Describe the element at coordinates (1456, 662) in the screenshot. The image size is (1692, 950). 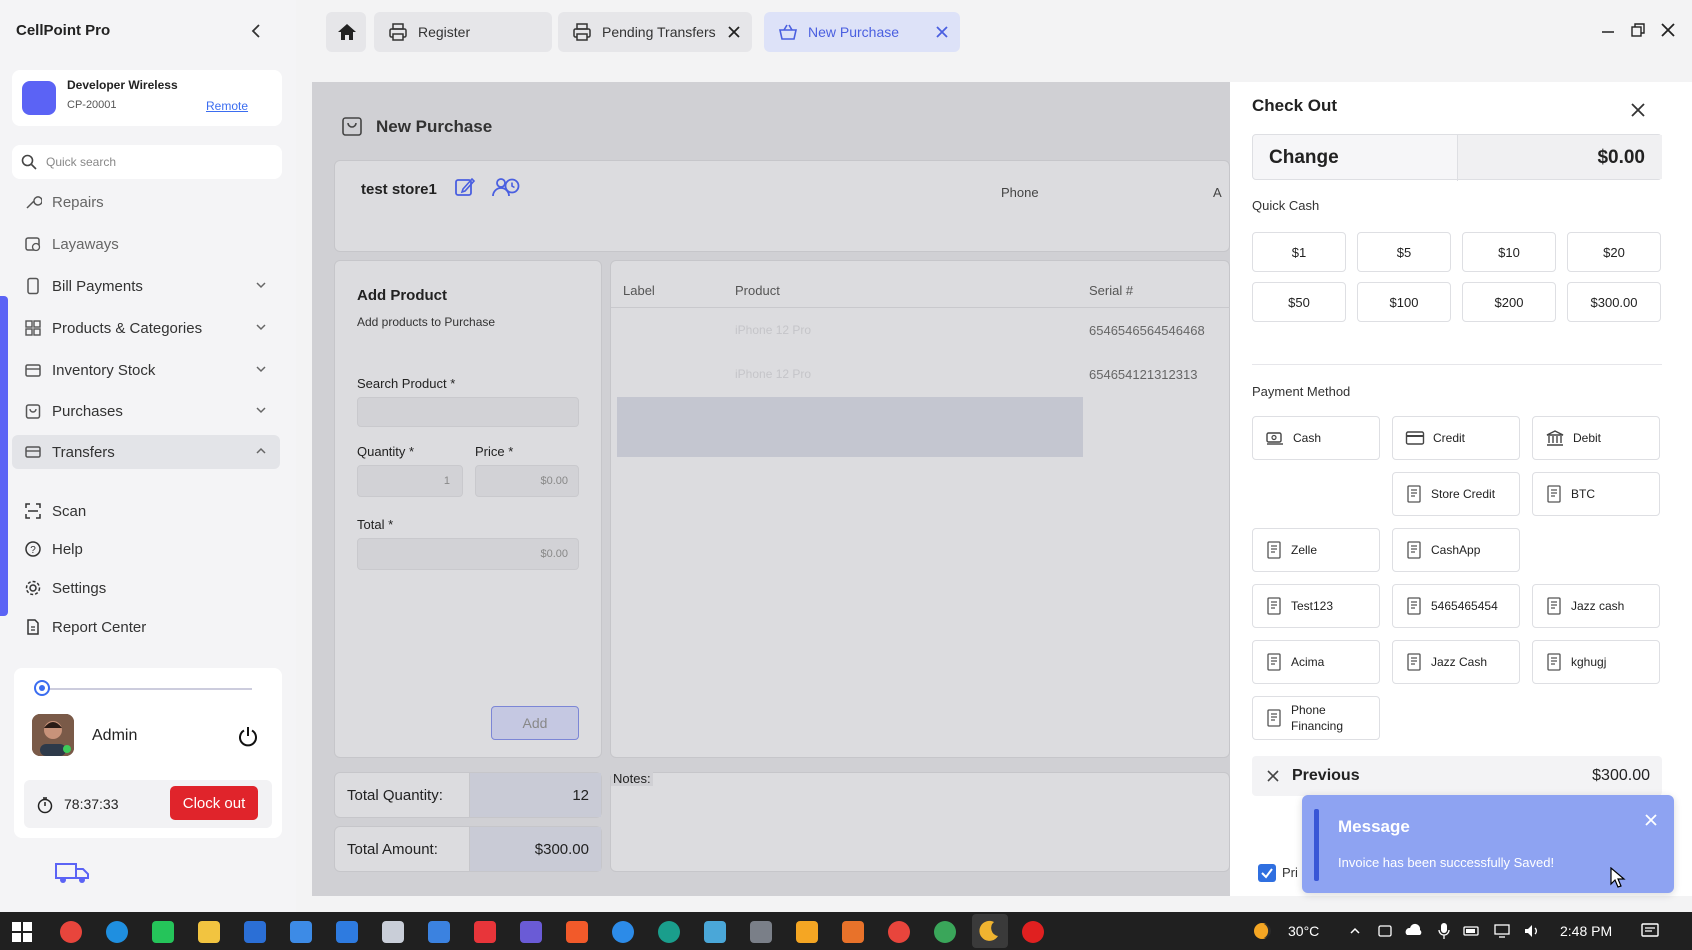
I see `payment-jazz-cash-button: Jazz Cash` at that location.